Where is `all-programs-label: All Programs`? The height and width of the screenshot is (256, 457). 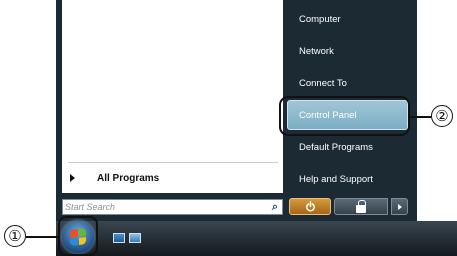
all-programs-label: All Programs is located at coordinates (128, 178).